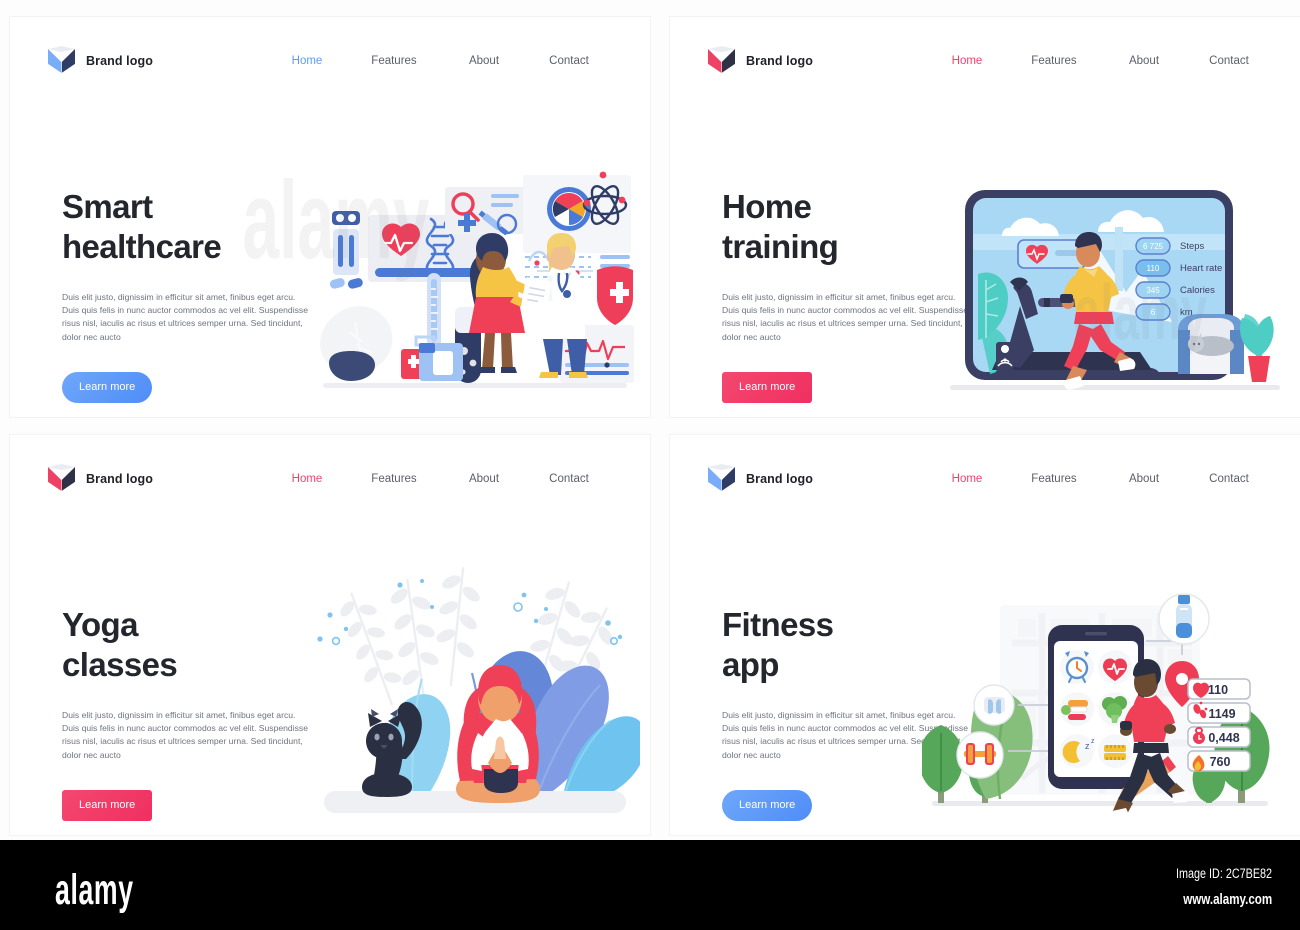 The width and height of the screenshot is (1300, 930). What do you see at coordinates (1221, 714) in the screenshot?
I see `stat-value-steps: 1149` at bounding box center [1221, 714].